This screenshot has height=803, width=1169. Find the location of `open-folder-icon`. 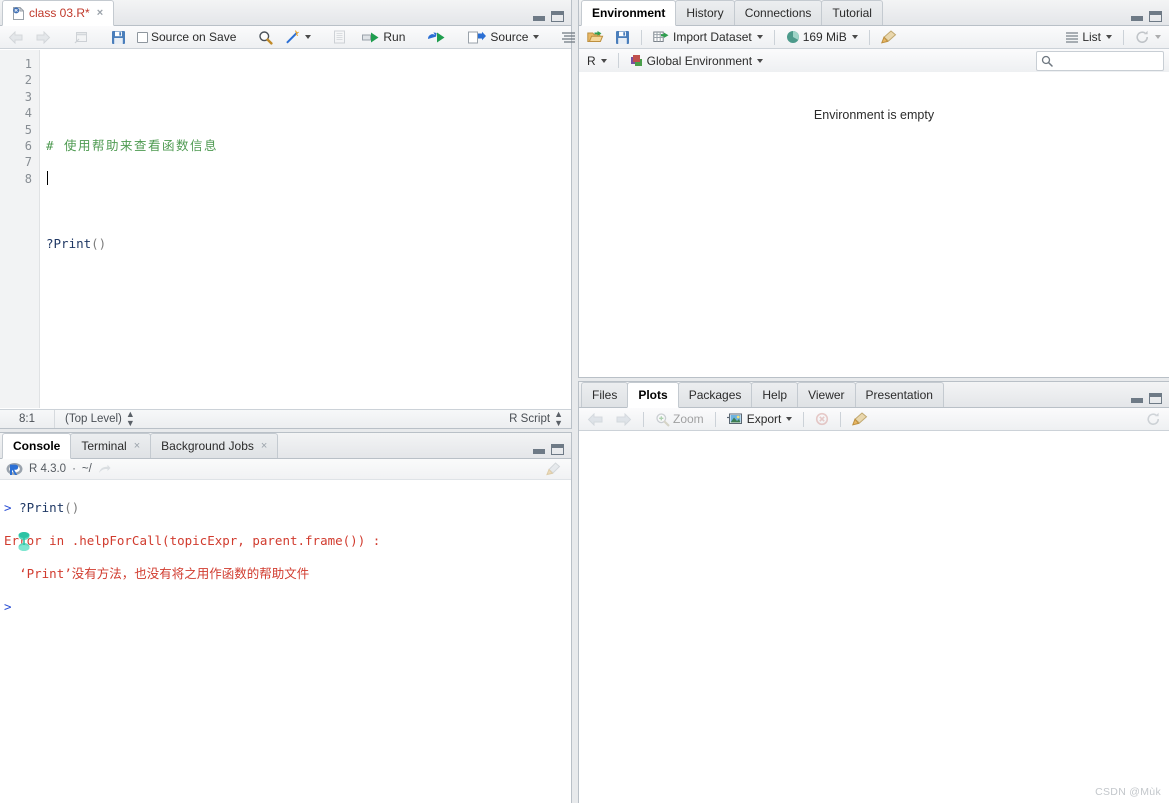

open-folder-icon is located at coordinates (595, 37).